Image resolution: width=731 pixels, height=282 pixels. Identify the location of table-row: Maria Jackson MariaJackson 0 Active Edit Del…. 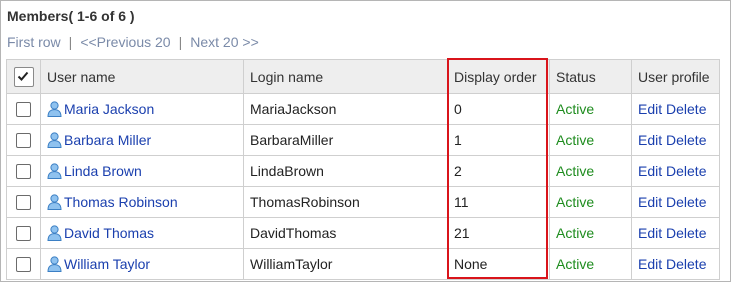
(363, 109).